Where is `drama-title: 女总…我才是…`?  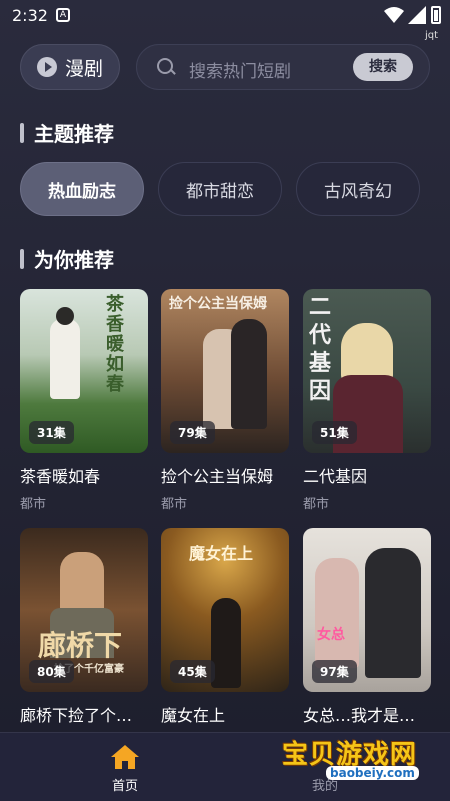 drama-title: 女总…我才是… is located at coordinates (367, 714).